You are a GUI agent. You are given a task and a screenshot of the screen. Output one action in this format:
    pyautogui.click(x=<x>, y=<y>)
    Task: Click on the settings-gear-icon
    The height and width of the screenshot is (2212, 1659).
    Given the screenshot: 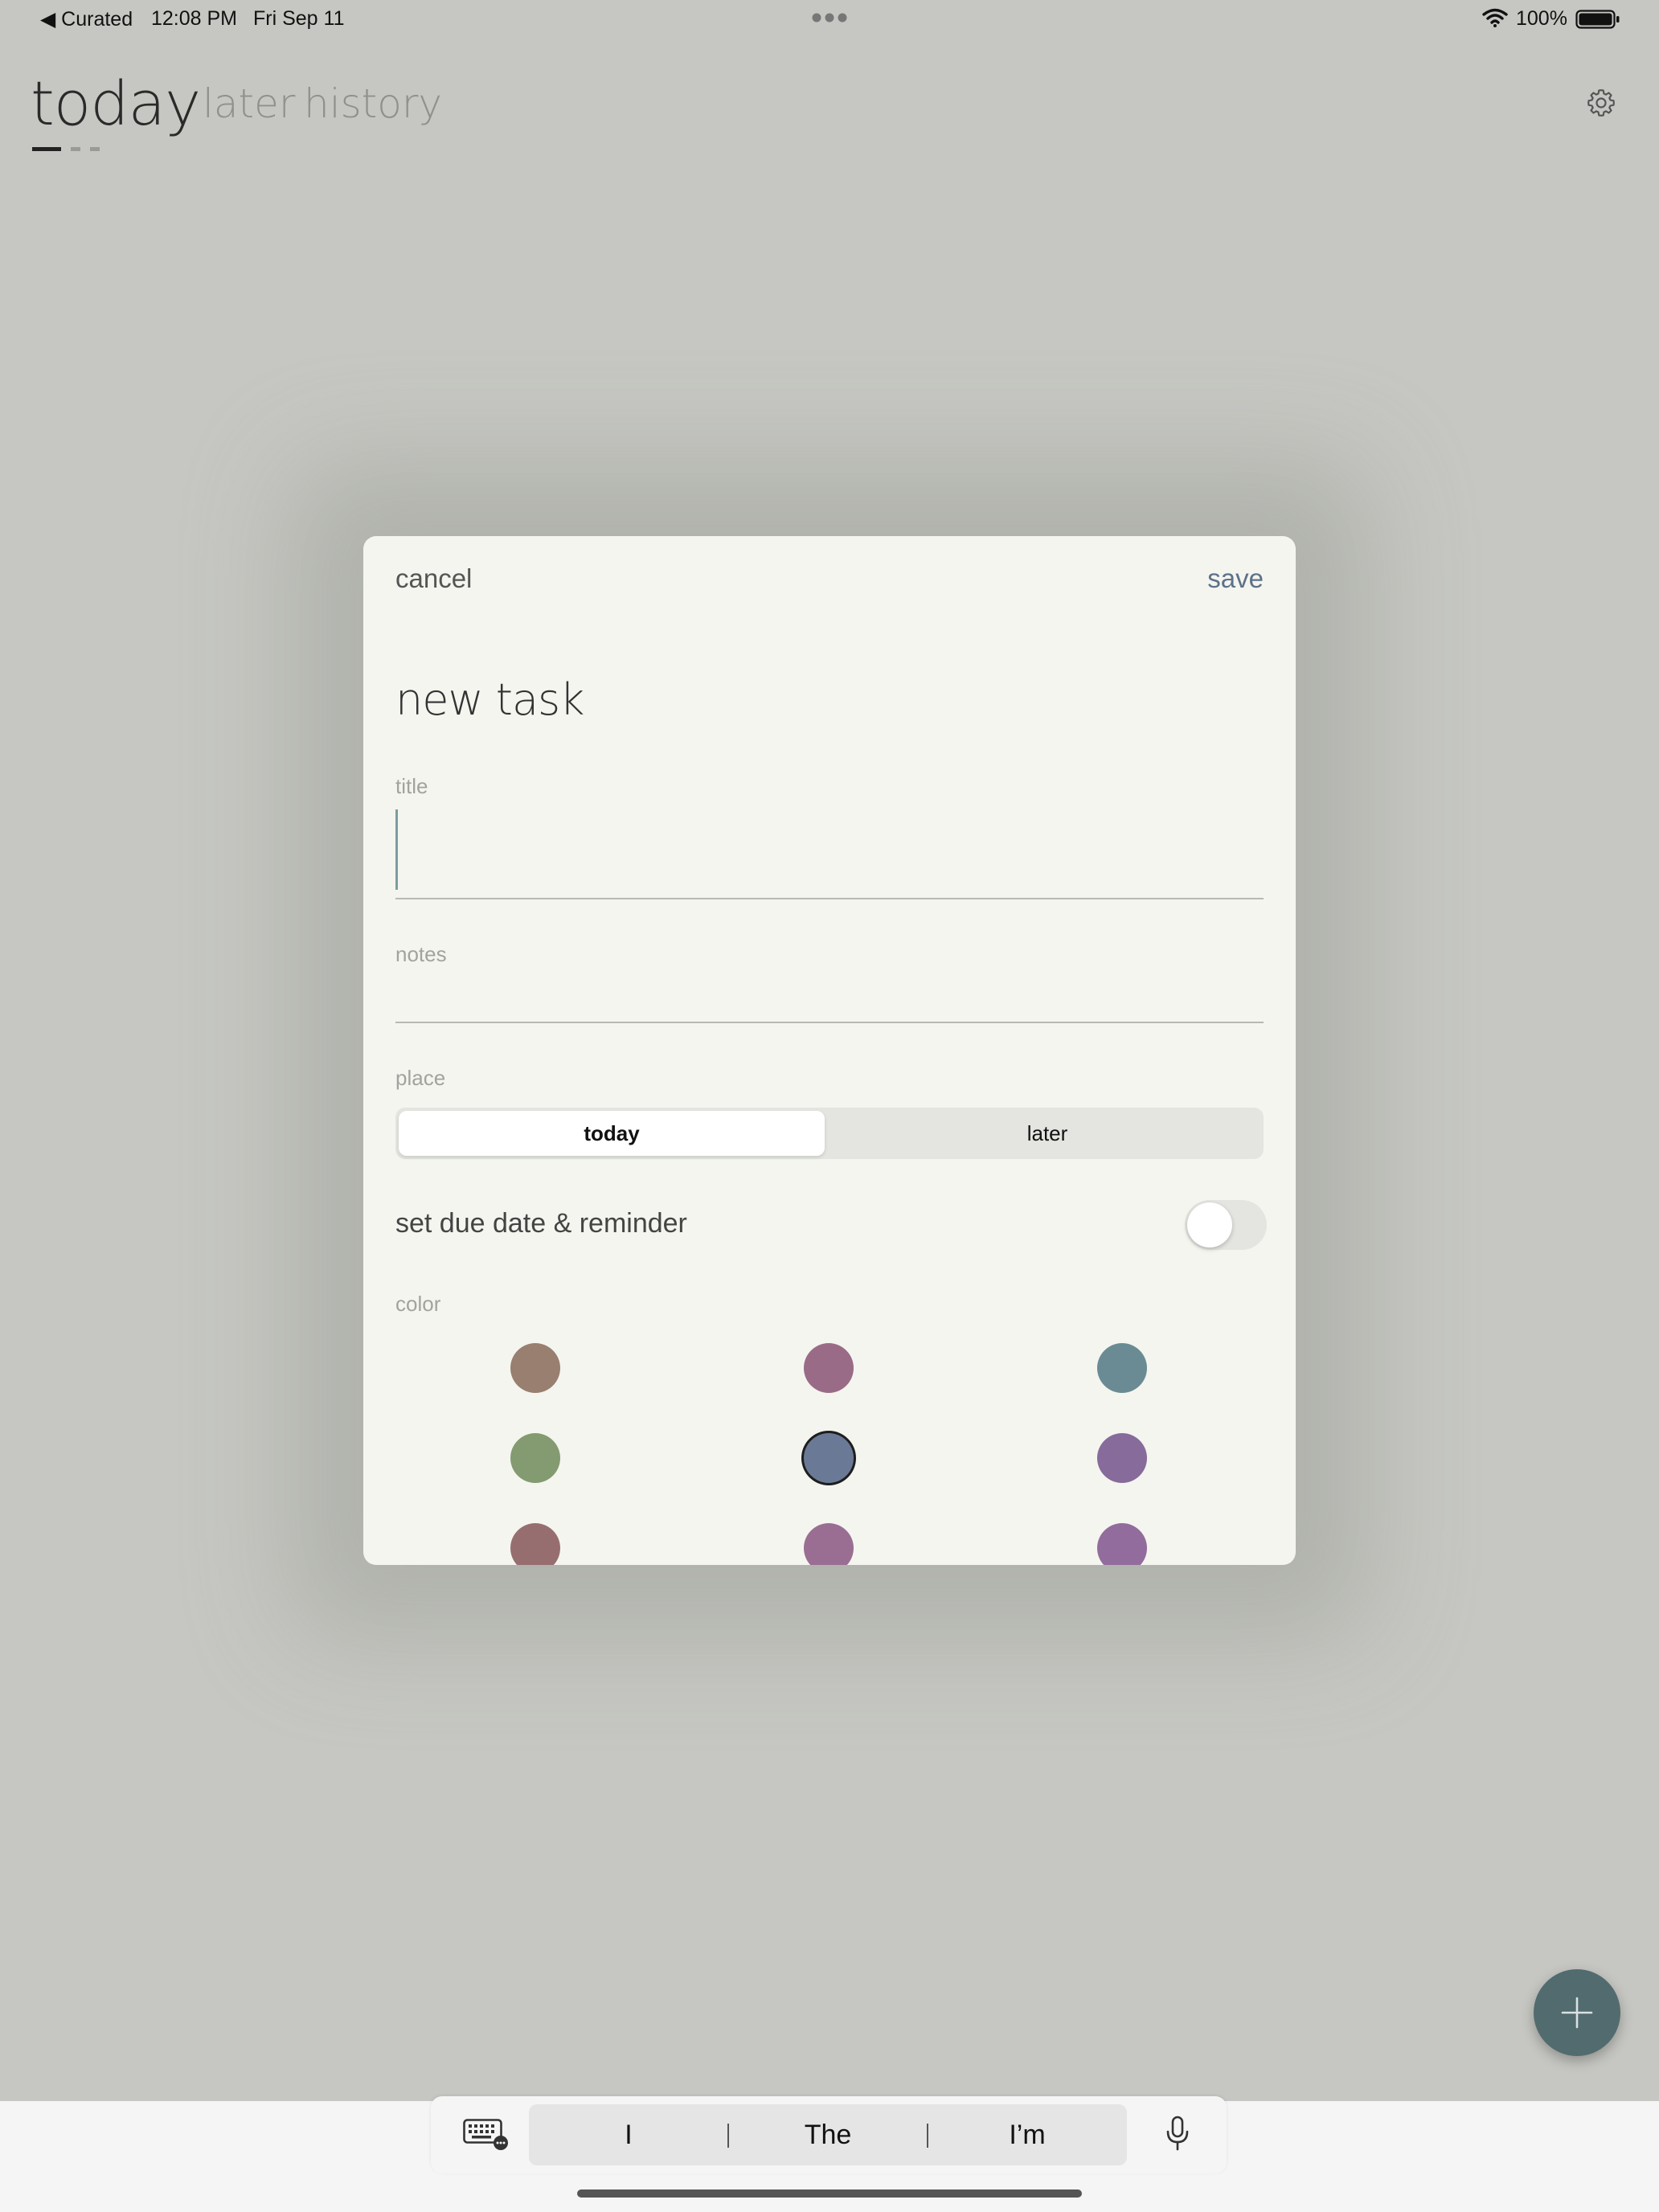 What is the action you would take?
    pyautogui.click(x=1601, y=104)
    